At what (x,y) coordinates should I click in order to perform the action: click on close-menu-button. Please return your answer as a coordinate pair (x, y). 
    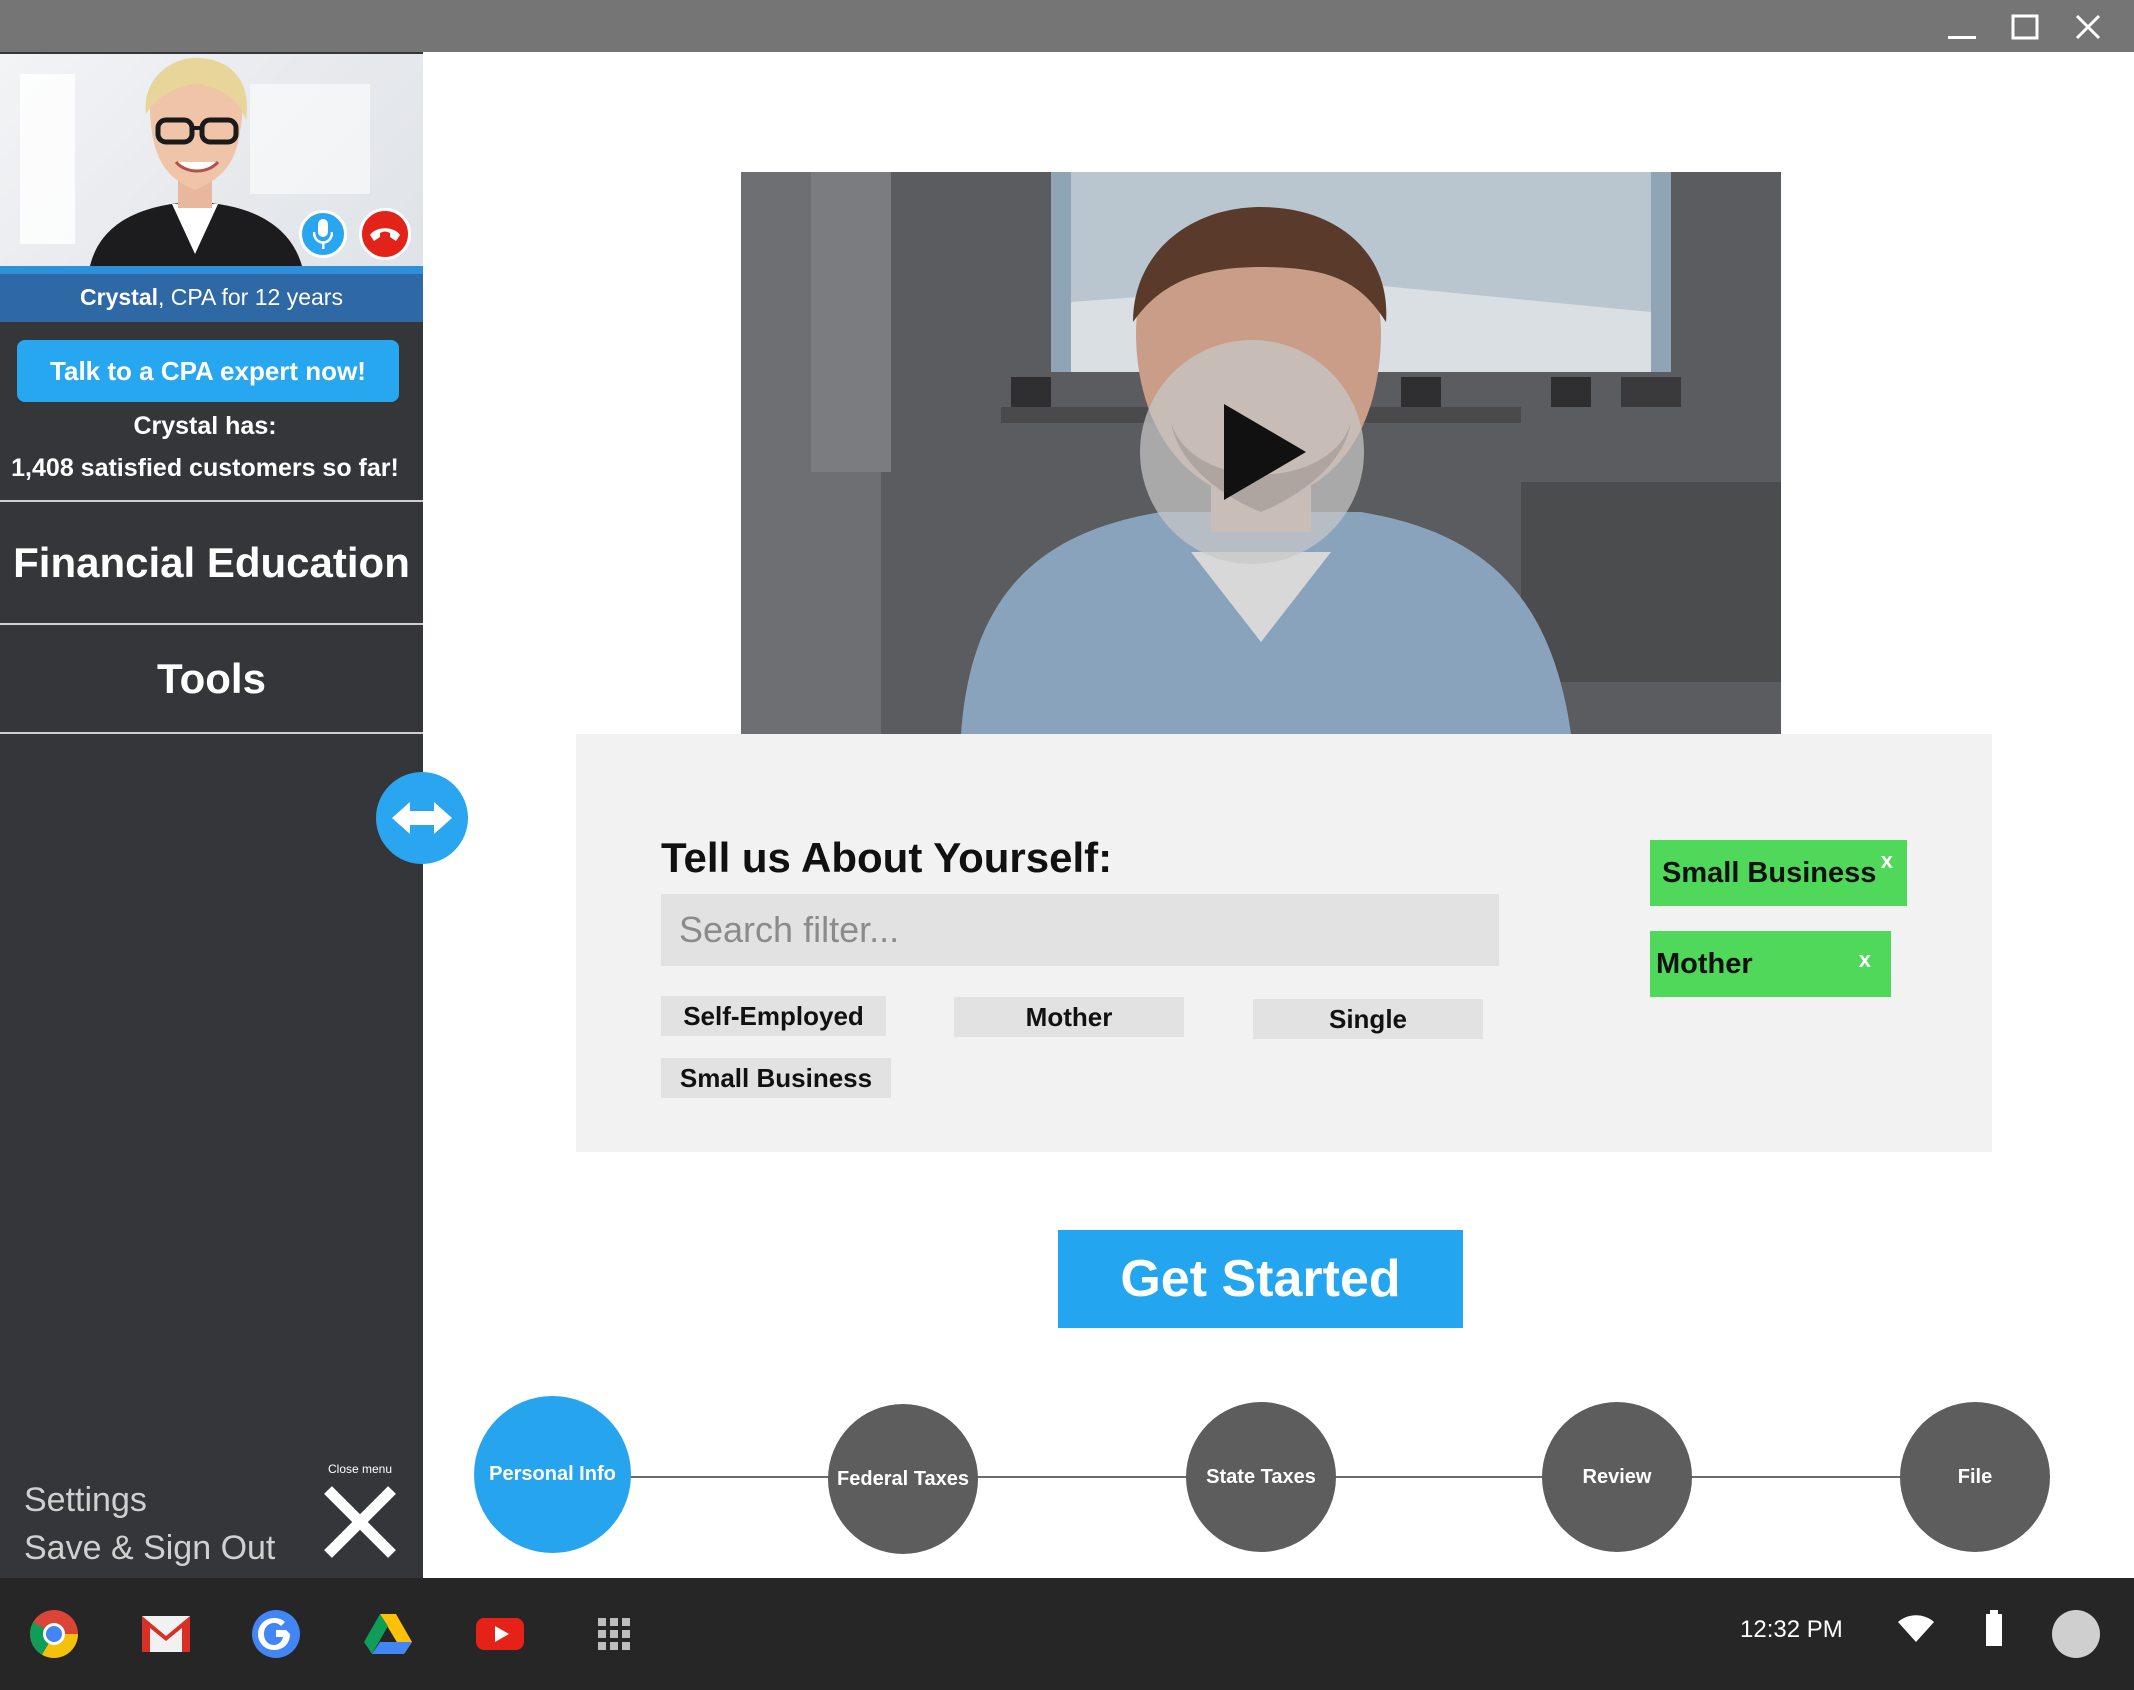
    Looking at the image, I should click on (360, 1522).